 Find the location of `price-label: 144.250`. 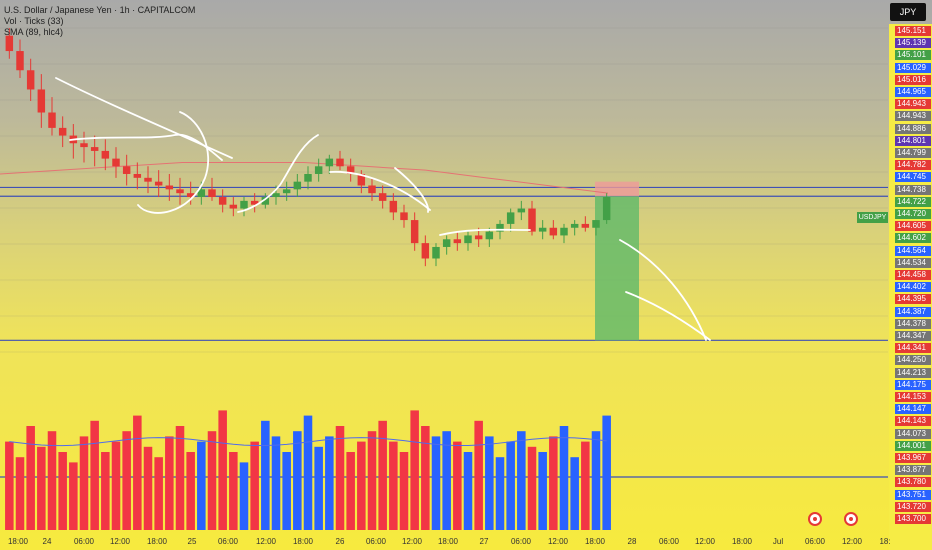

price-label: 144.250 is located at coordinates (913, 360).